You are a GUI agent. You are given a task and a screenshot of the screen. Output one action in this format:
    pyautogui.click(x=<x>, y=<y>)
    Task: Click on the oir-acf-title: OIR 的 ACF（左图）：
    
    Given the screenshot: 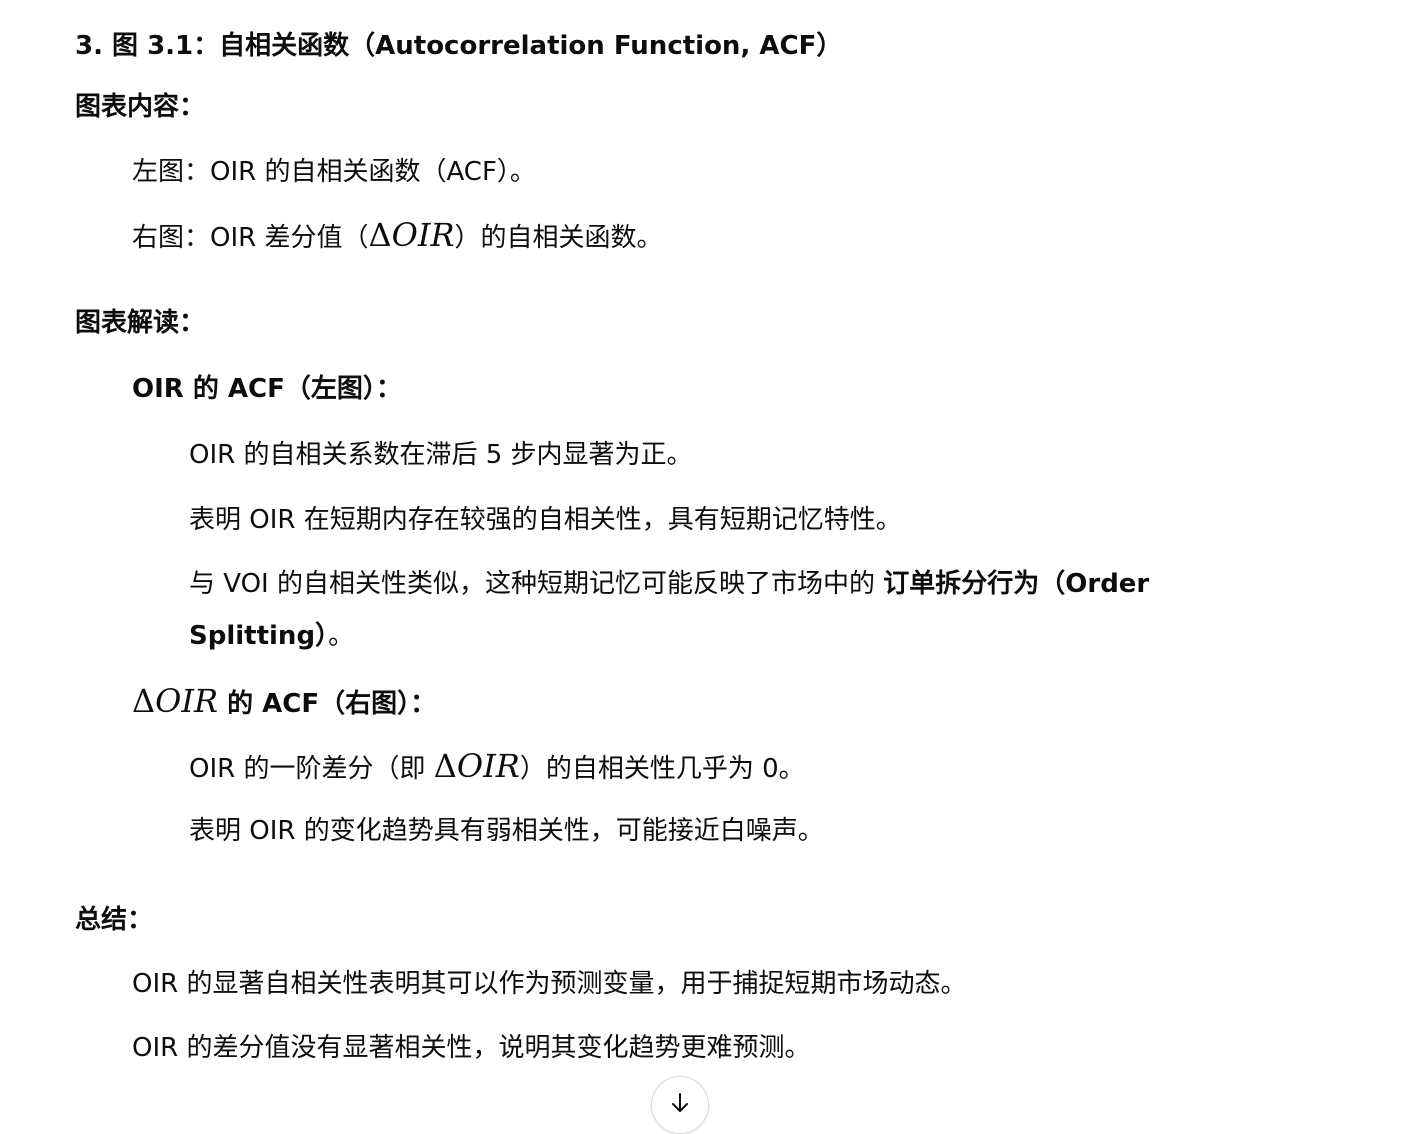 What is the action you would take?
    pyautogui.click(x=267, y=389)
    